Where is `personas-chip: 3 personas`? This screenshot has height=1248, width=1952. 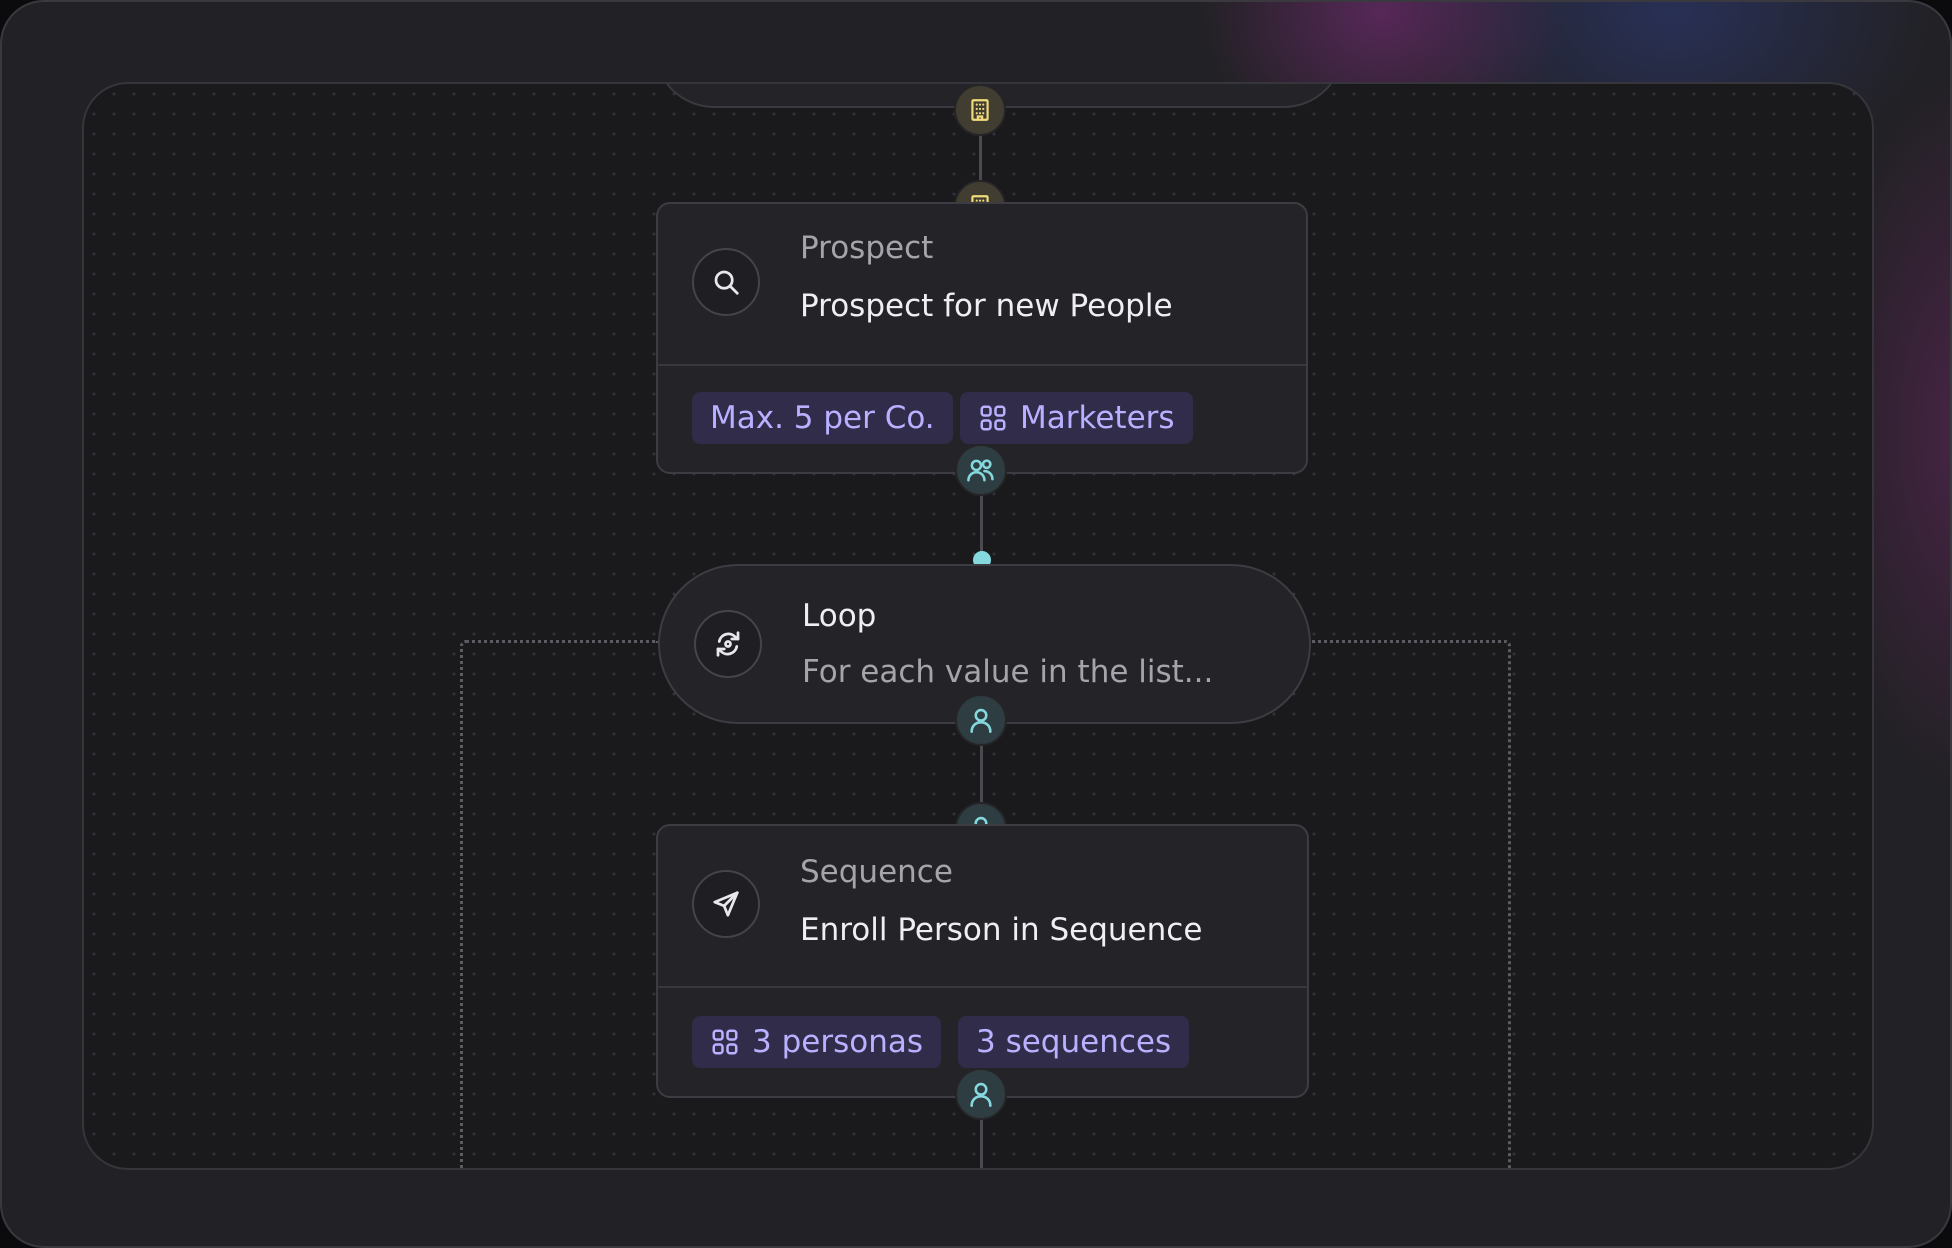
personas-chip: 3 personas is located at coordinates (816, 1042).